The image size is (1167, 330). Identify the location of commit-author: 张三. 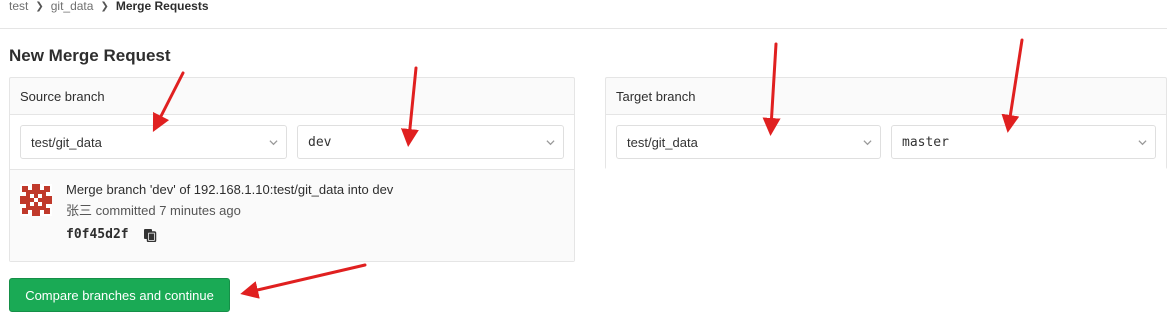
(79, 210).